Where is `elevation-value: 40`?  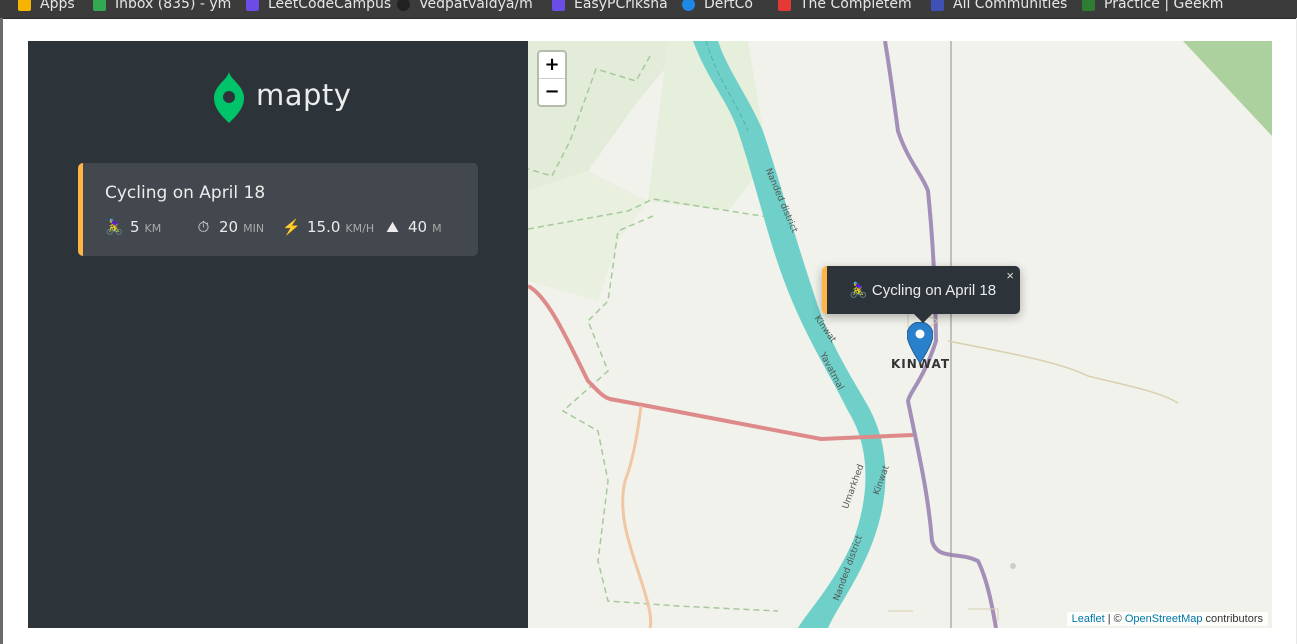
elevation-value: 40 is located at coordinates (418, 227).